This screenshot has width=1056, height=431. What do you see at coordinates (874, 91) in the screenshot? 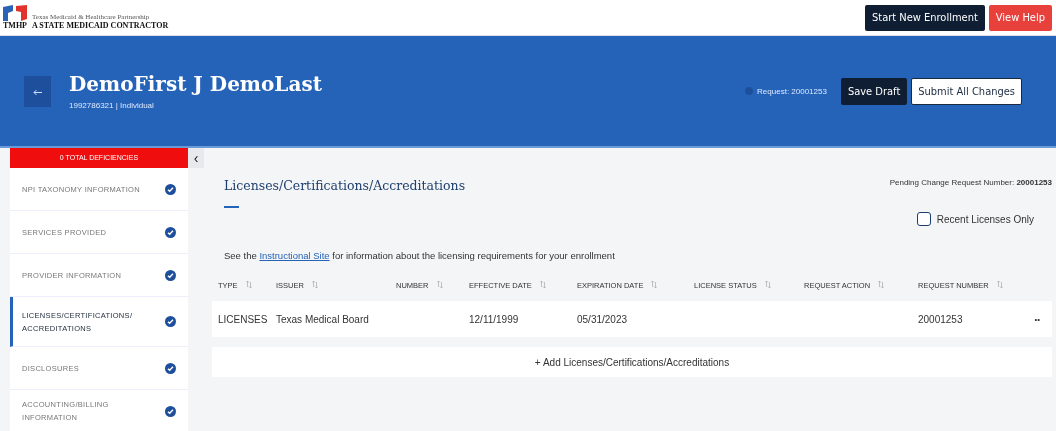
I see `banner-button: Save Draft` at bounding box center [874, 91].